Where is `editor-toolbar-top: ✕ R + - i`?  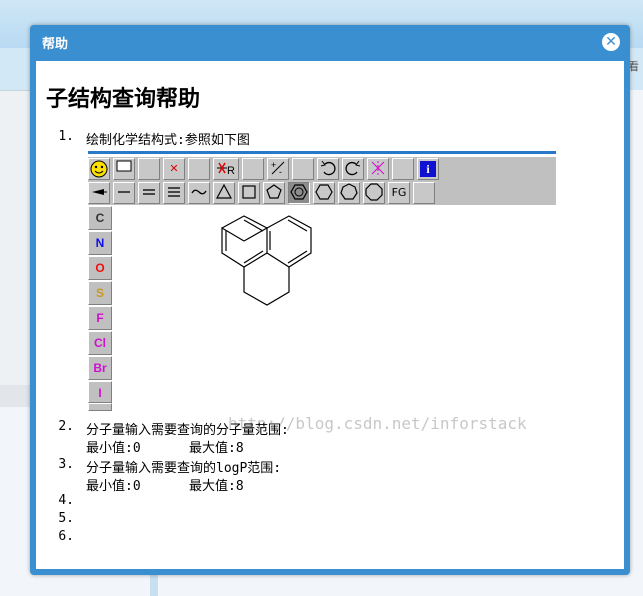
editor-toolbar-top: ✕ R + - i is located at coordinates (322, 169).